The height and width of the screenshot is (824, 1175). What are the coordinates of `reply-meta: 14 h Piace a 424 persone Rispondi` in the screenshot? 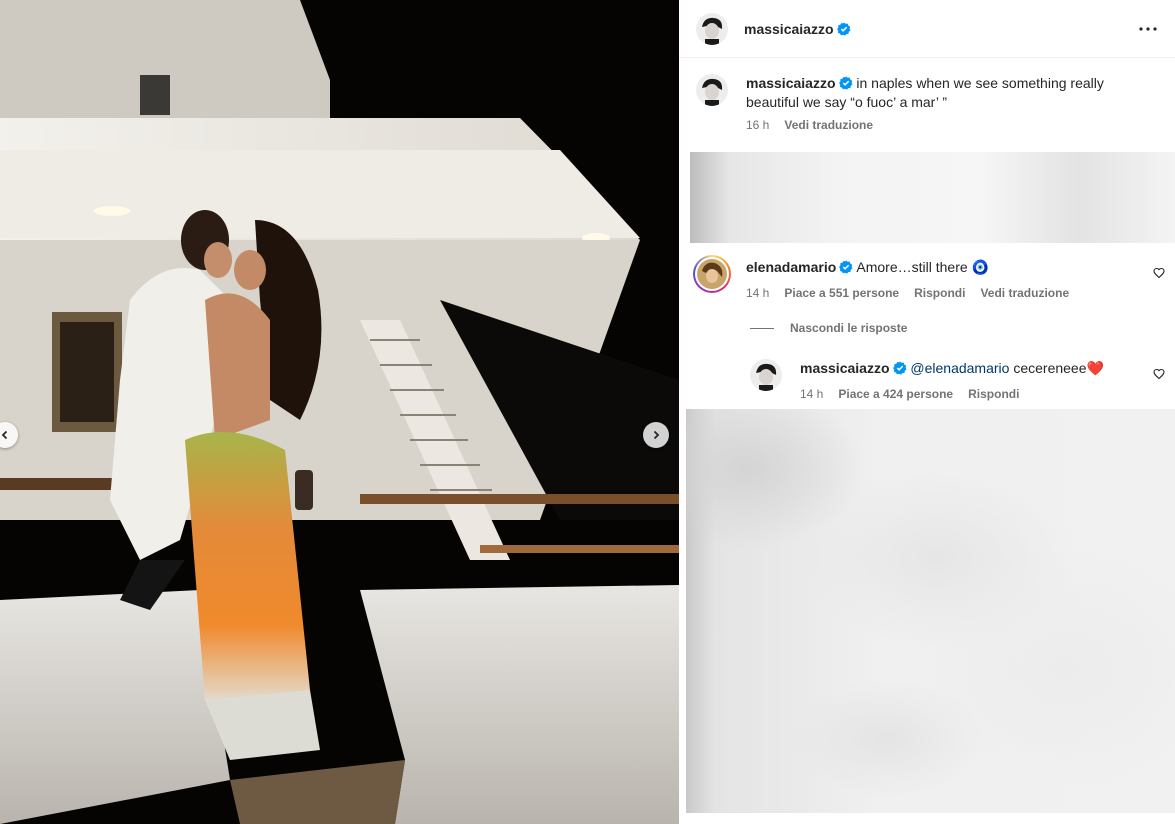 It's located at (917, 394).